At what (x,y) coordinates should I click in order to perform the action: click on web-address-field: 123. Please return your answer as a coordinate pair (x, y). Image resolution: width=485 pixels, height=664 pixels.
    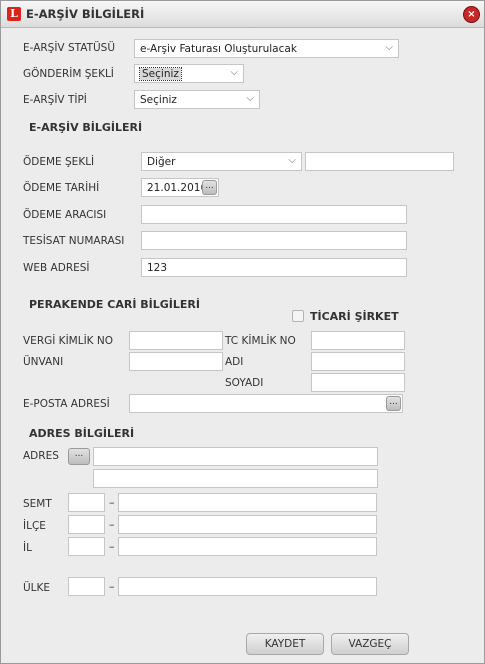
    Looking at the image, I should click on (274, 267).